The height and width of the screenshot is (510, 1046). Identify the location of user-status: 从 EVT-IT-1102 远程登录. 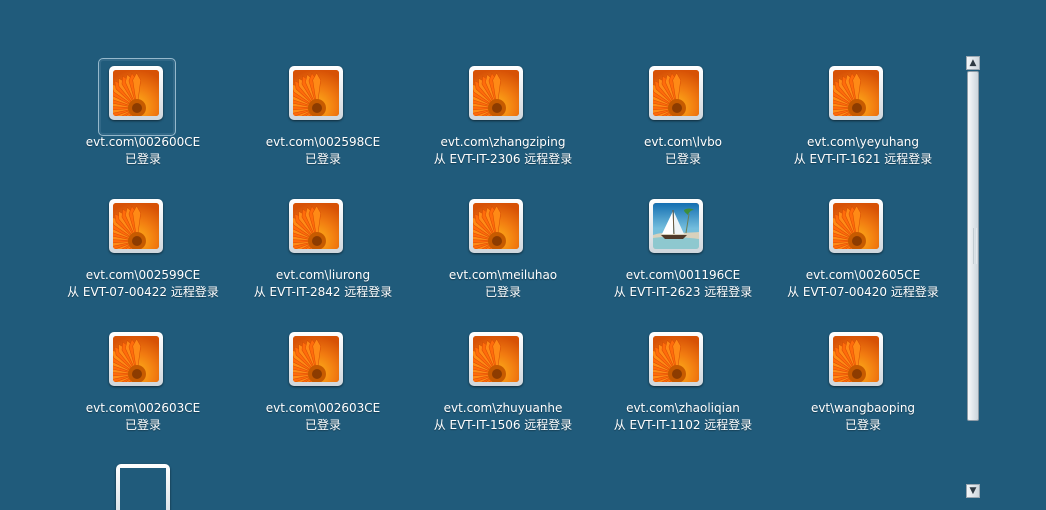
(683, 425).